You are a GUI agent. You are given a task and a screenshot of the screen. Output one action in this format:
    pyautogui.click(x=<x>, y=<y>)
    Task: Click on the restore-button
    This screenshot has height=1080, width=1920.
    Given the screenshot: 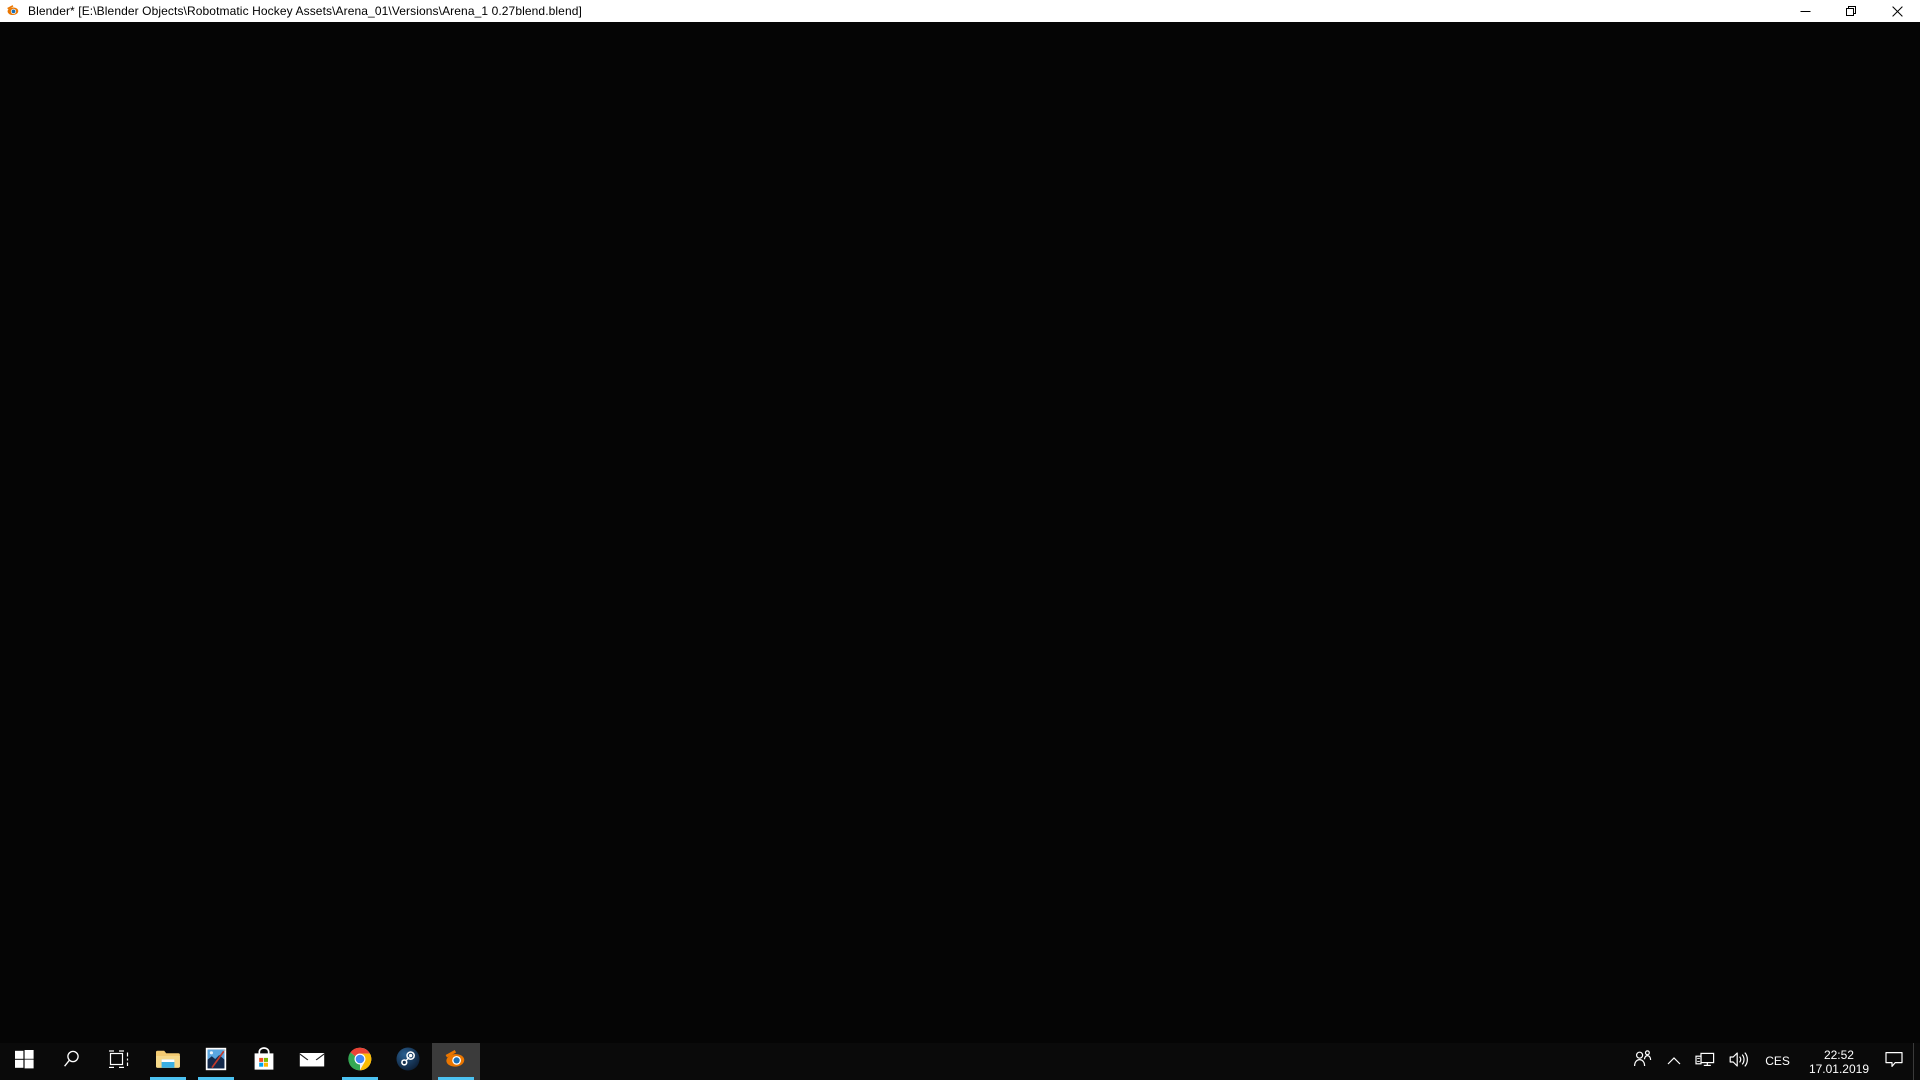 What is the action you would take?
    pyautogui.click(x=1851, y=11)
    